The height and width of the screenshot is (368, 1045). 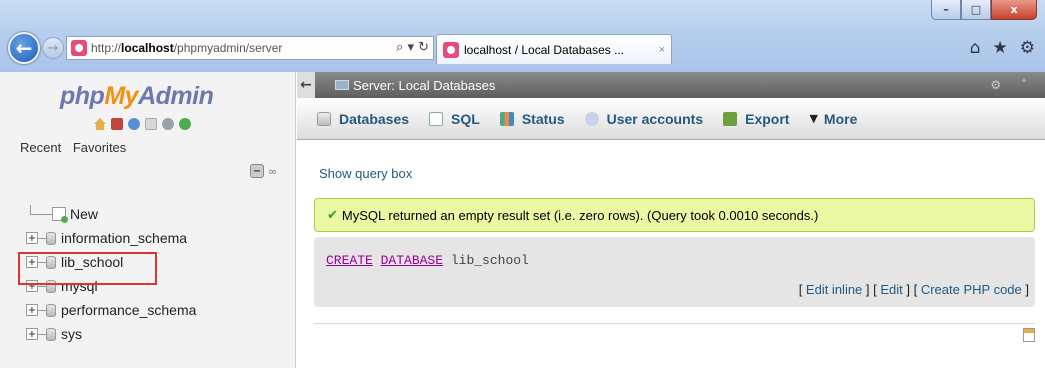 What do you see at coordinates (257, 171) in the screenshot?
I see `collapse-all-icon: −` at bounding box center [257, 171].